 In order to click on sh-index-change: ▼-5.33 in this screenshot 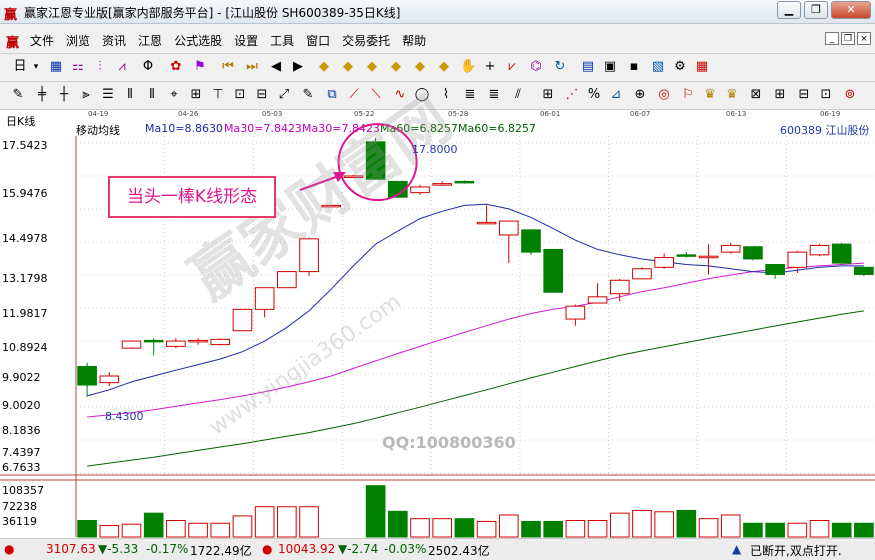, I will do `click(118, 549)`.